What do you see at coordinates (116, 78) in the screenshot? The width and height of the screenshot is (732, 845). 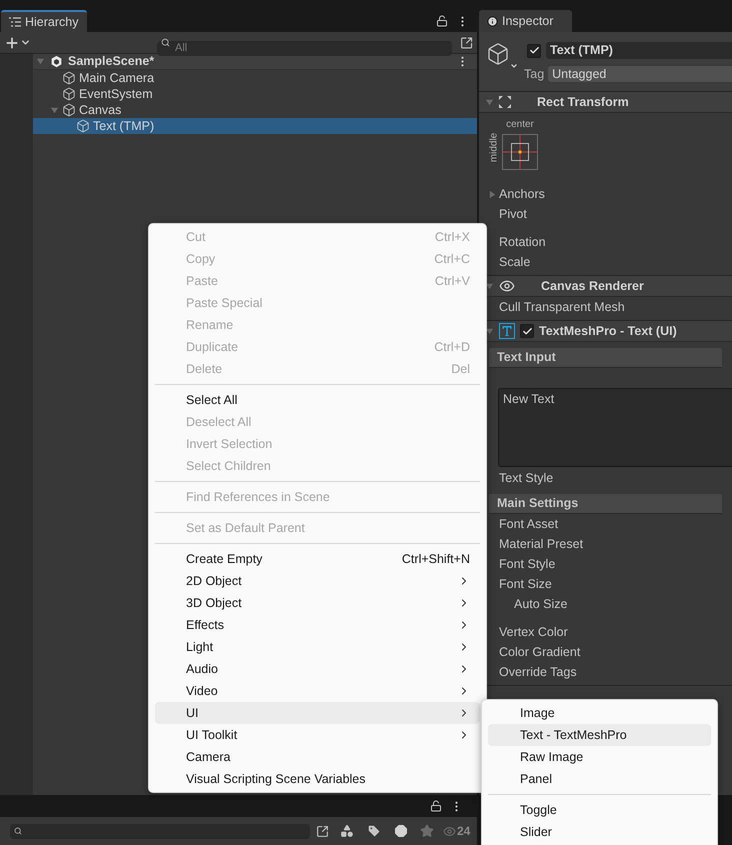 I see `object-name: Main Camera` at bounding box center [116, 78].